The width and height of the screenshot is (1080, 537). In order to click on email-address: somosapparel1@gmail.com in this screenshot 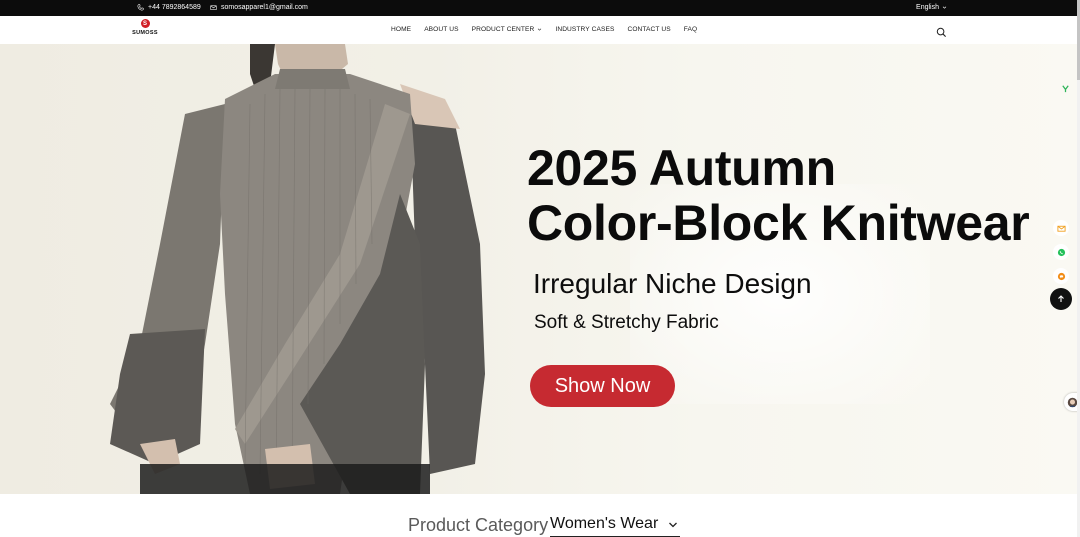, I will do `click(264, 7)`.